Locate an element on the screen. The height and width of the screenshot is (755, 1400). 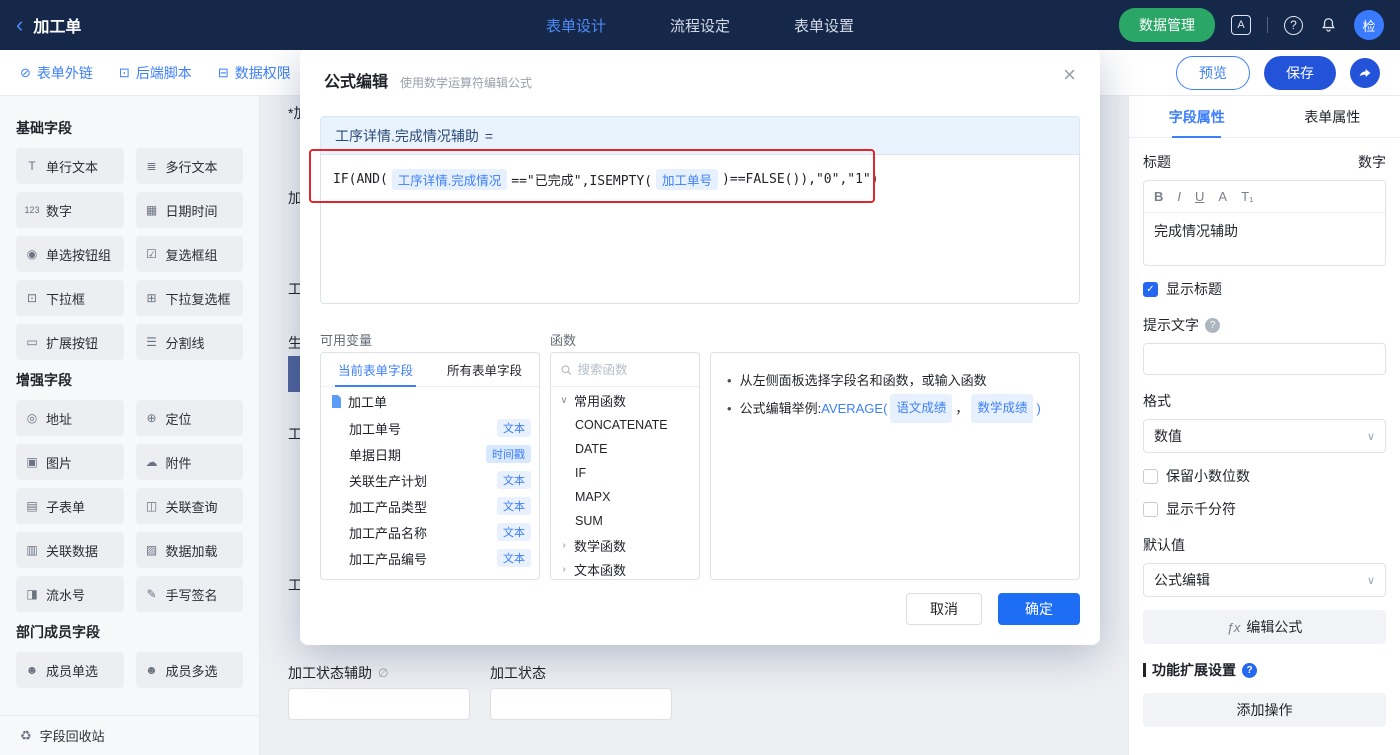
field-button-address: ◎ 地址 is located at coordinates (70, 418).